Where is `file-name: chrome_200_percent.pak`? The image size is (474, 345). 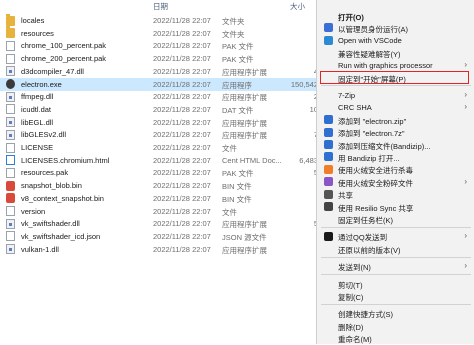 file-name: chrome_200_percent.pak is located at coordinates (64, 59).